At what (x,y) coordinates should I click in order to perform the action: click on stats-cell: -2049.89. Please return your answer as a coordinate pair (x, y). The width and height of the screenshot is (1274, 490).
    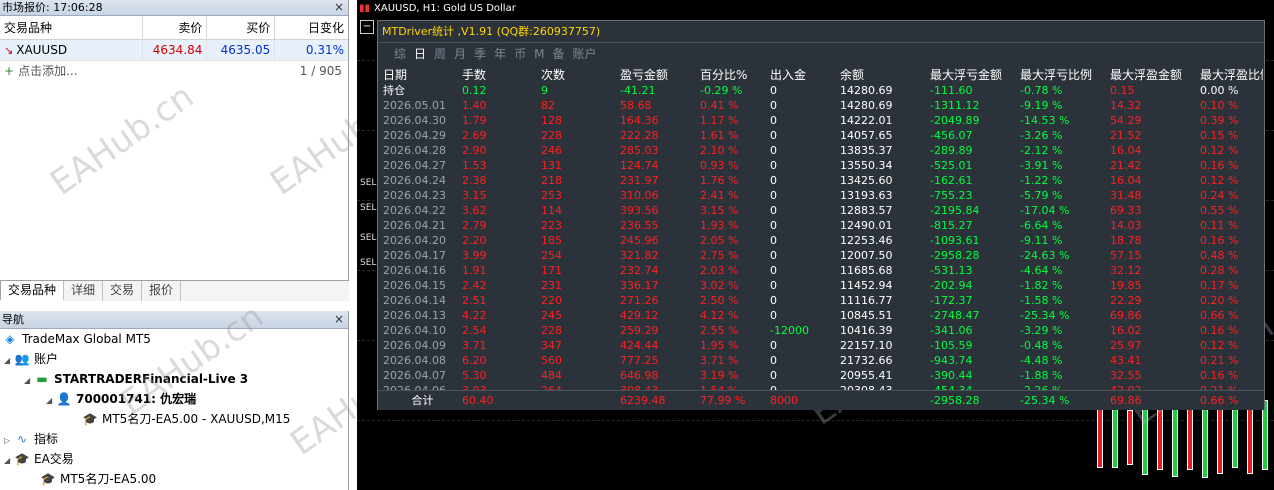
    Looking at the image, I should click on (955, 120).